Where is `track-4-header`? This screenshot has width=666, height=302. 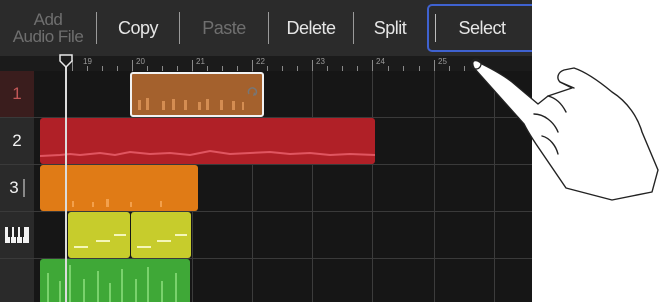 track-4-header is located at coordinates (17, 235).